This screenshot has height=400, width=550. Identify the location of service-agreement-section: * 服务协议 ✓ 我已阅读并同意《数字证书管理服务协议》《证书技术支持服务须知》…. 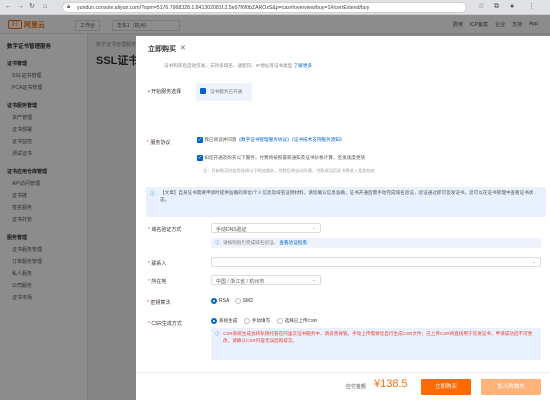
(281, 156).